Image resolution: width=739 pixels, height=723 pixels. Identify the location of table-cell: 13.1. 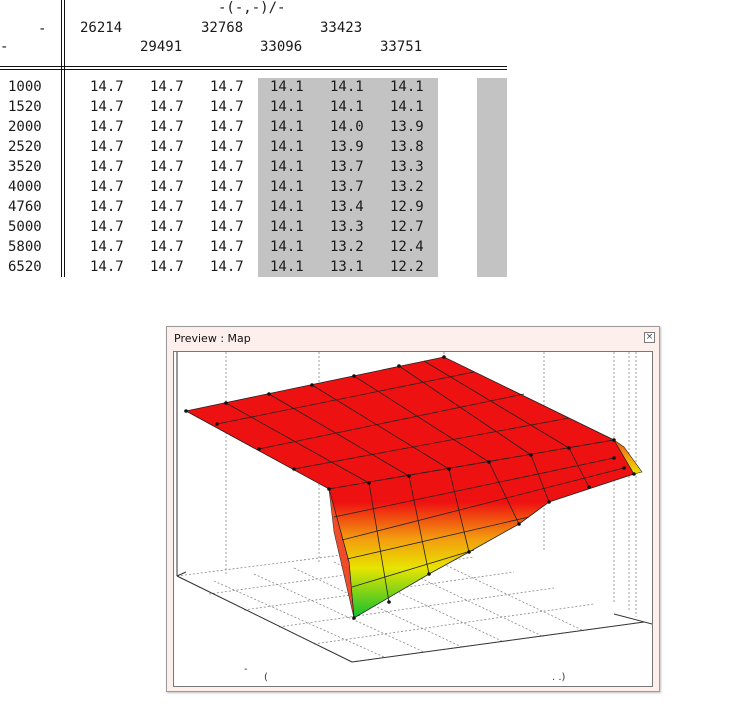
(347, 267).